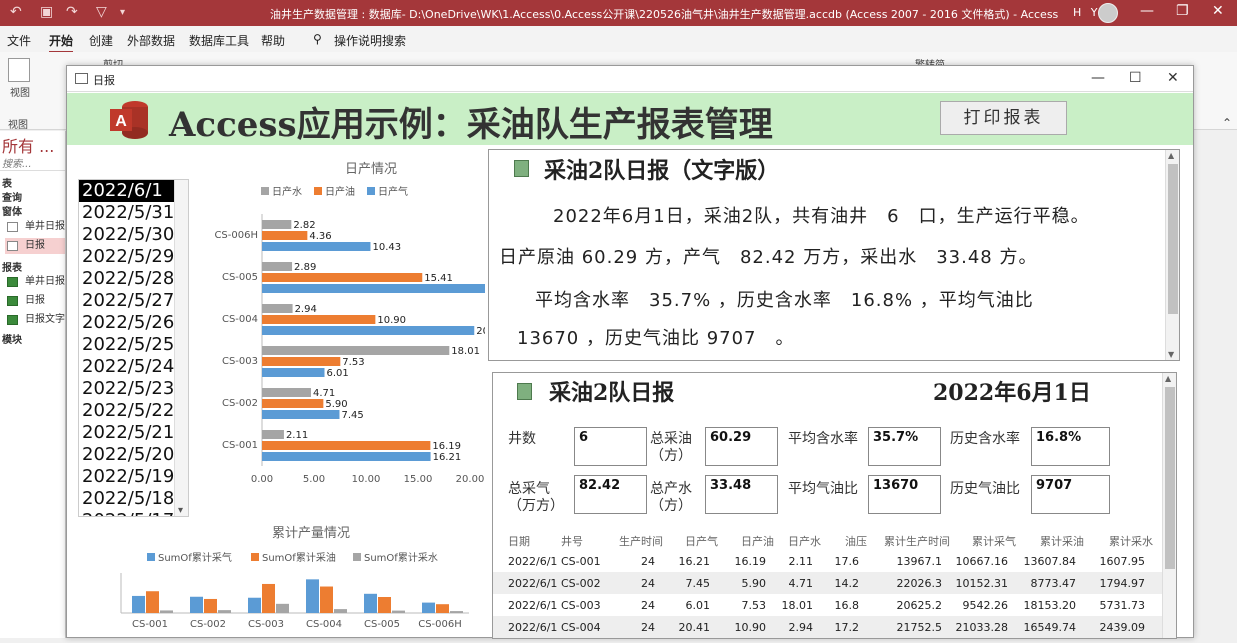 The width and height of the screenshot is (1237, 643). I want to click on tab-help: 帮助, so click(273, 40).